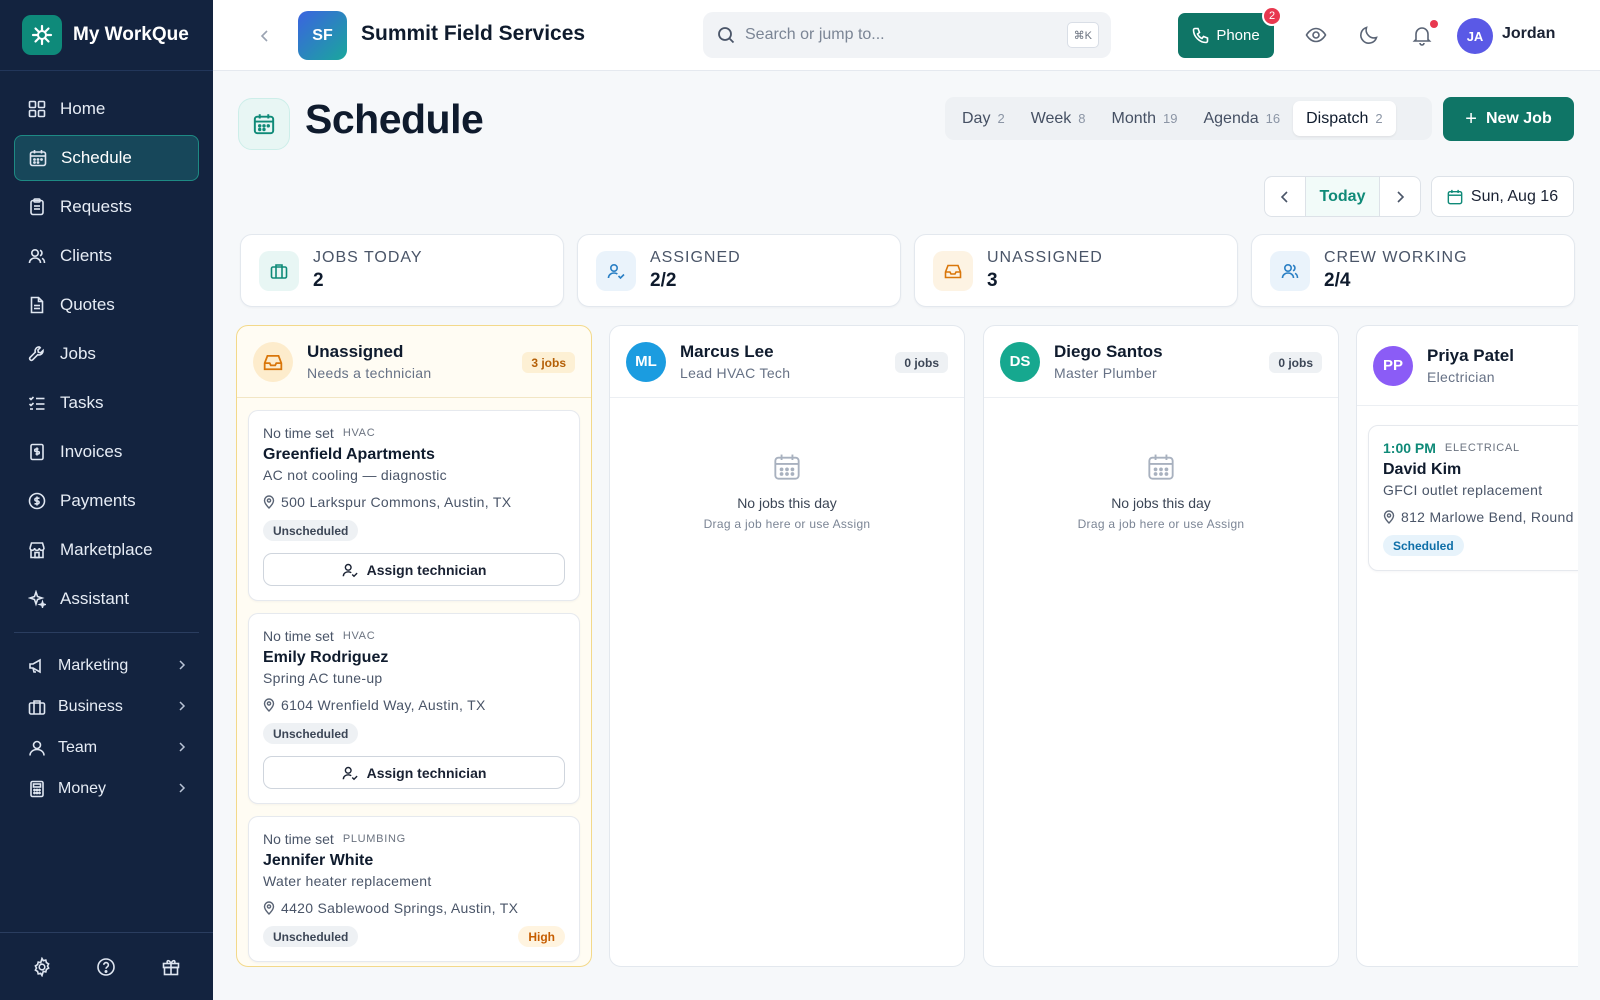 This screenshot has width=1600, height=1000. What do you see at coordinates (1082, 118) in the screenshot?
I see `tab-count: 8` at bounding box center [1082, 118].